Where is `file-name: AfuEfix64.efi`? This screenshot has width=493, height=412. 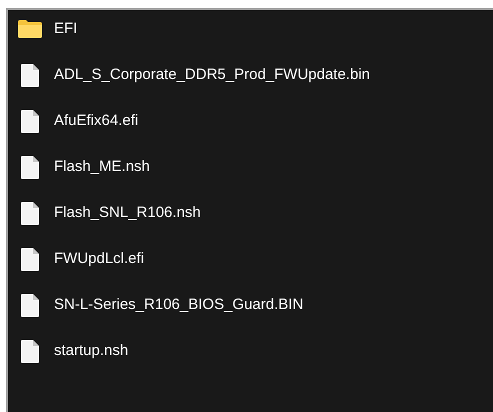 file-name: AfuEfix64.efi is located at coordinates (96, 121).